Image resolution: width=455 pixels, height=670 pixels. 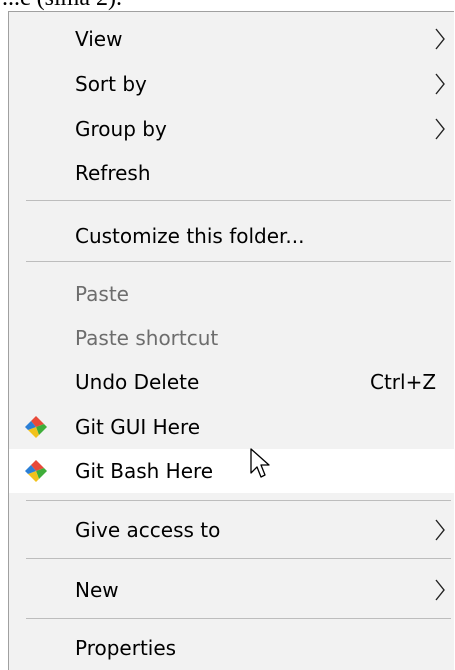 What do you see at coordinates (231, 173) in the screenshot?
I see `menu-item-refresh: Refresh` at bounding box center [231, 173].